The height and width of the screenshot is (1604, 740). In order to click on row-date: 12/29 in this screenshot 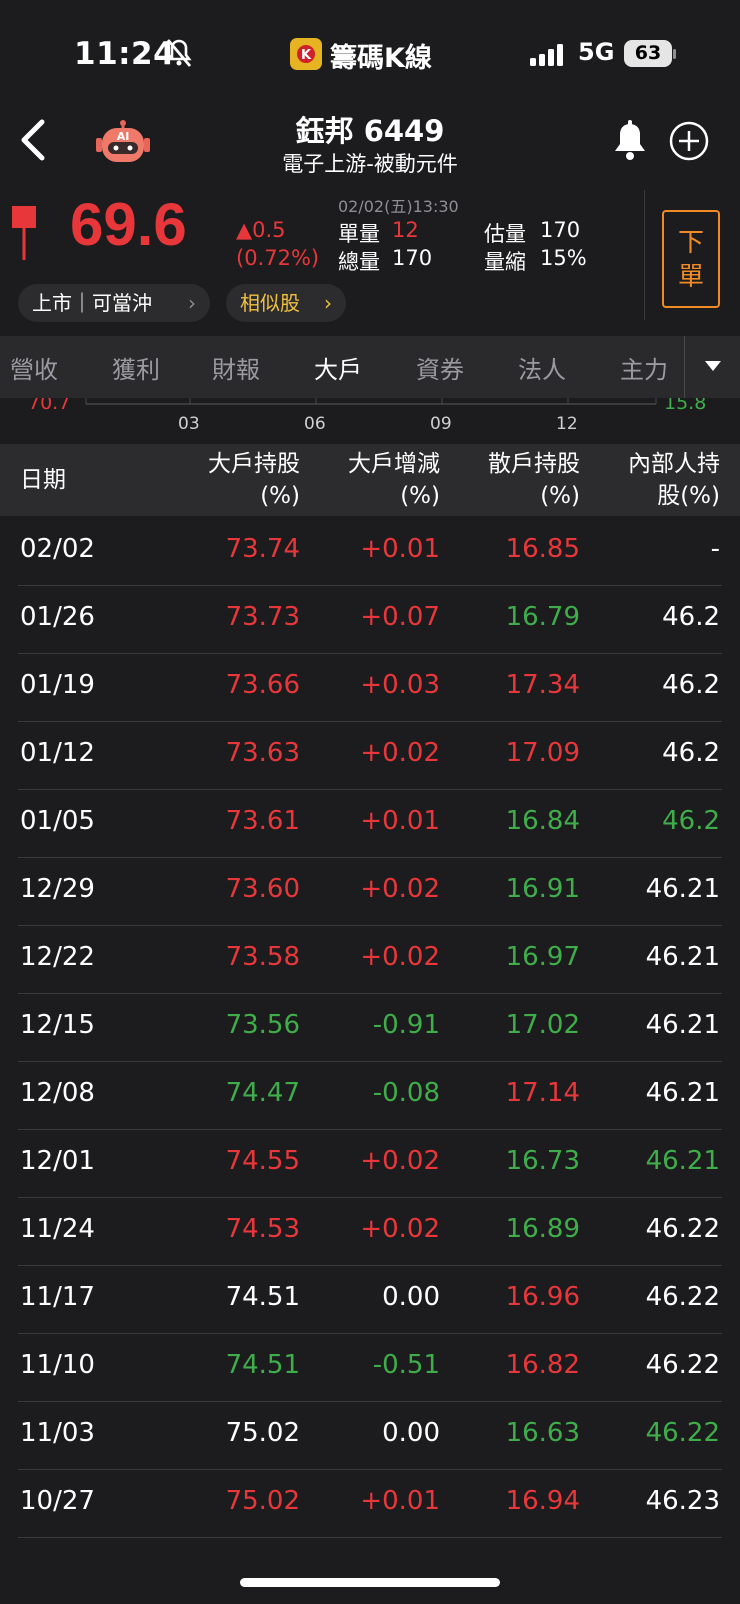, I will do `click(57, 889)`.